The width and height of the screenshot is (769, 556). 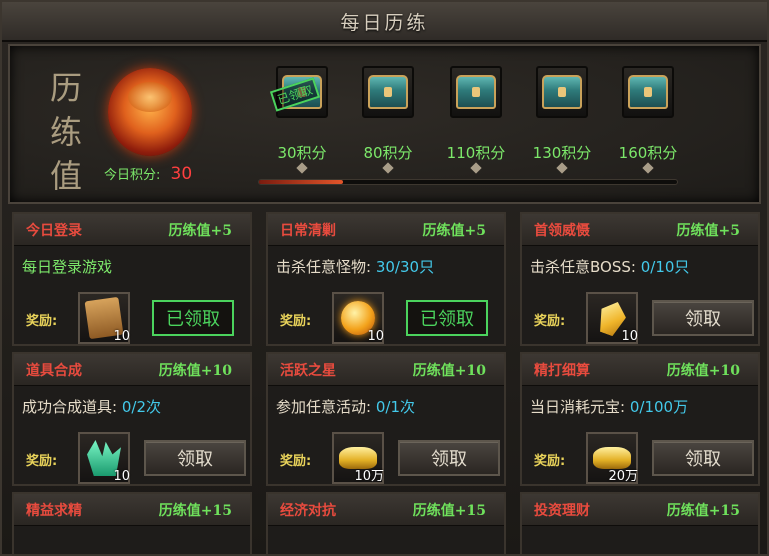 I want to click on calligraphy-title: 历 练 值, so click(x=66, y=132).